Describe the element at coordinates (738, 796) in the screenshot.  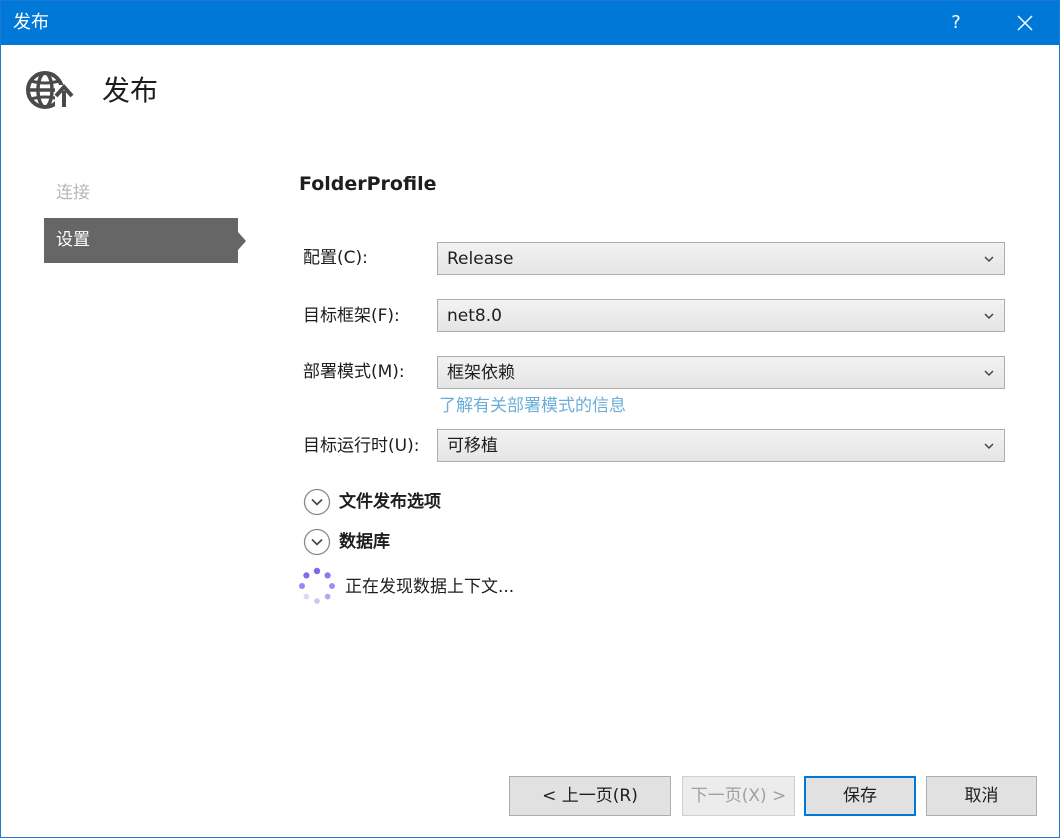
I see `next-button: 下一页(X) >` at that location.